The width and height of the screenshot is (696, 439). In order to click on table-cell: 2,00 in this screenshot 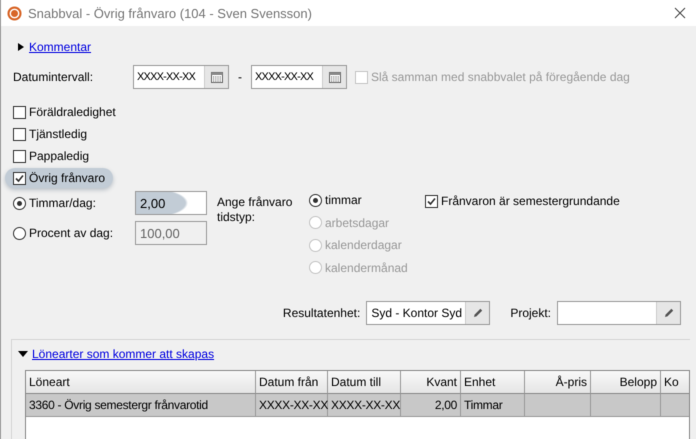, I will do `click(431, 405)`.